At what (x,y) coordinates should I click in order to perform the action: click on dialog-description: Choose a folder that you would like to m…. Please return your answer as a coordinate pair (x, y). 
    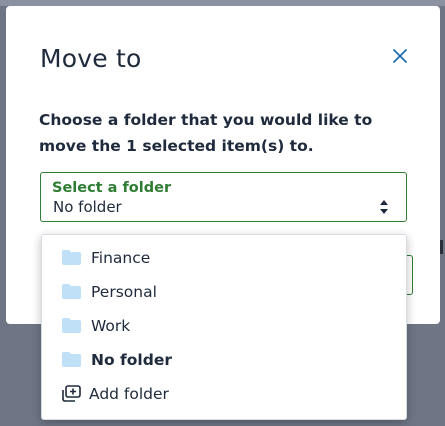
    Looking at the image, I should click on (206, 133).